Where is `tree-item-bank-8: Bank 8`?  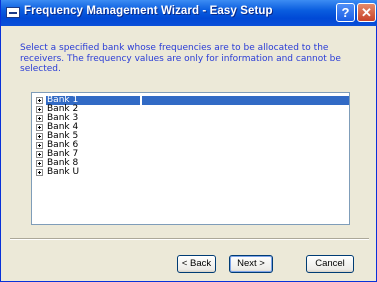
tree-item-bank-8: Bank 8 is located at coordinates (190, 163).